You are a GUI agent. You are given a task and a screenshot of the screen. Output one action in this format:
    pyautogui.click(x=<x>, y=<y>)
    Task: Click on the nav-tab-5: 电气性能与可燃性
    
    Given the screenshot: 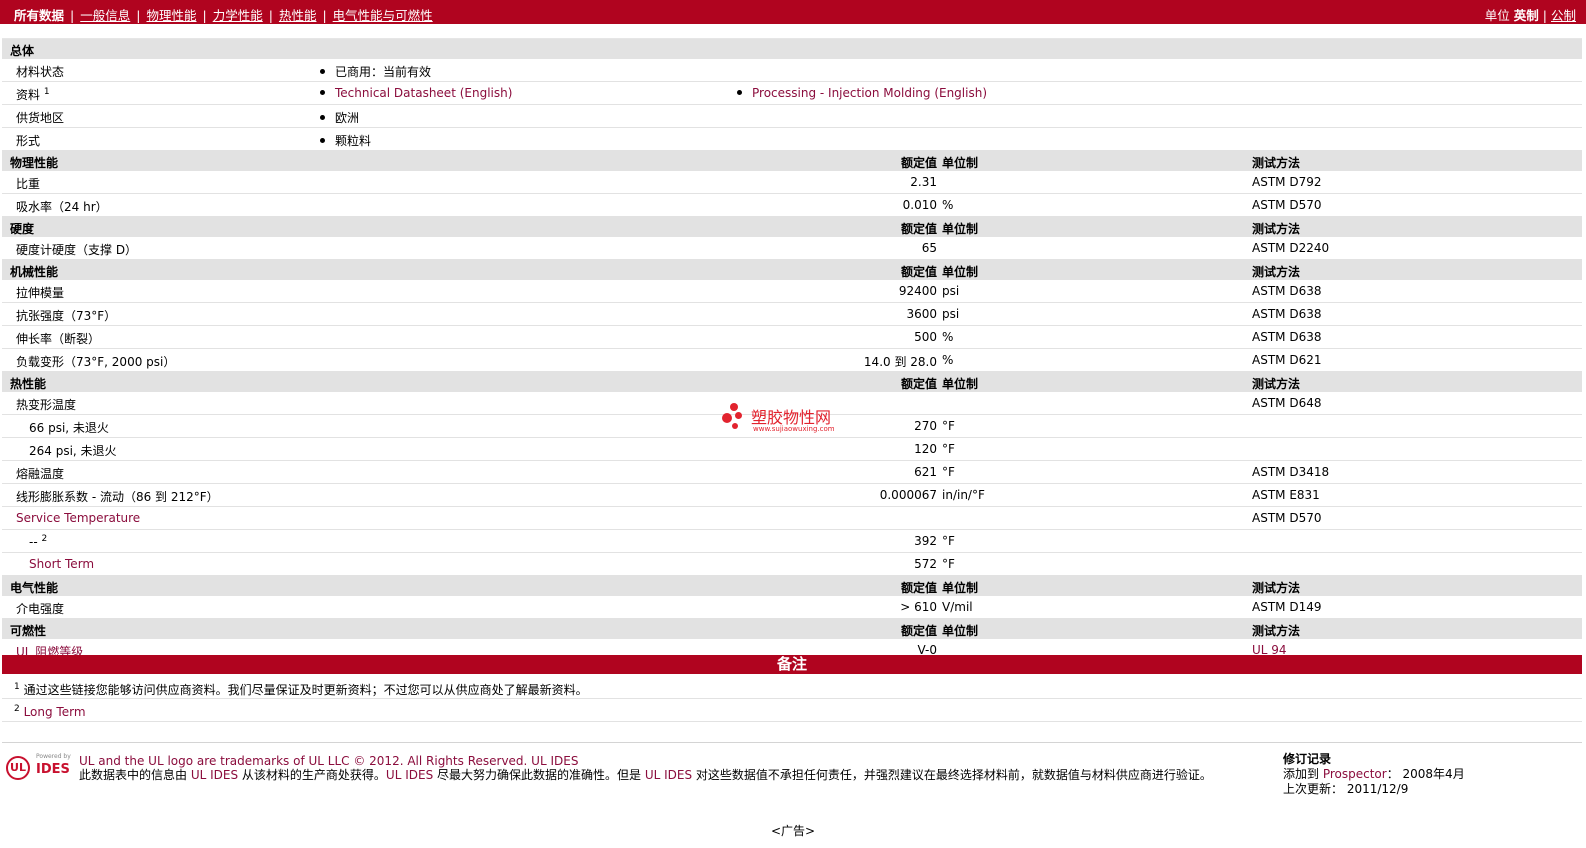 What is the action you would take?
    pyautogui.click(x=383, y=15)
    